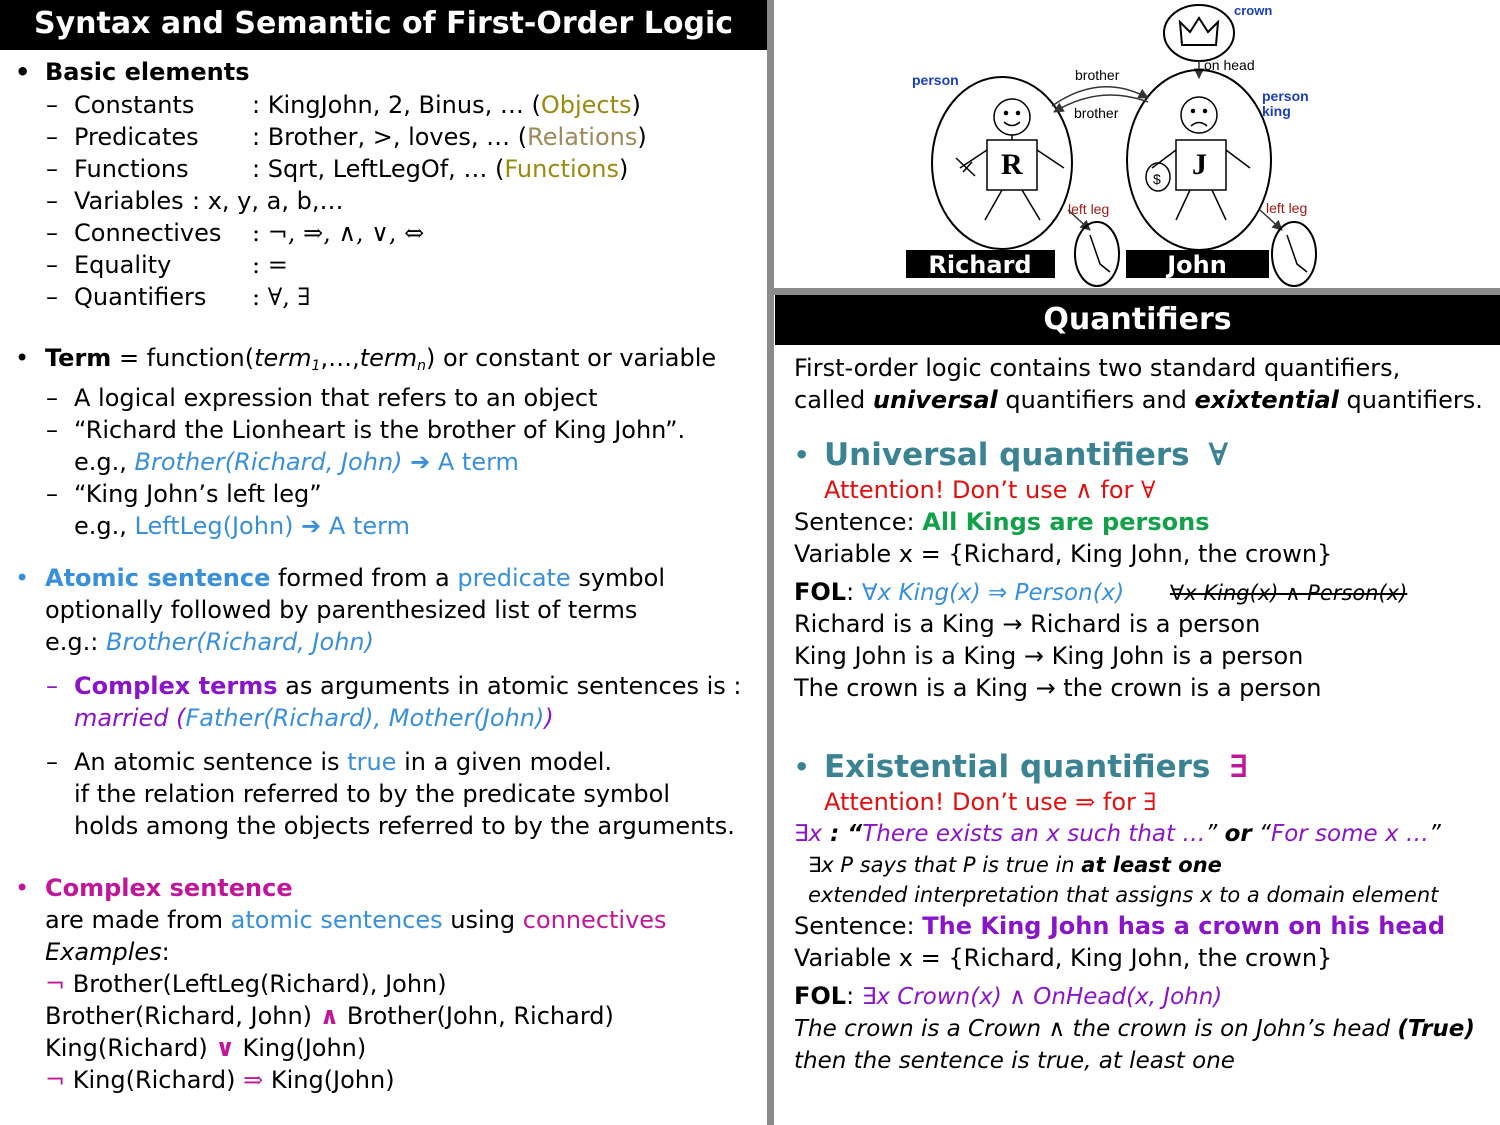  Describe the element at coordinates (268, 462) in the screenshot. I see `term-eg1-expr: Brother(Richard, John)` at that location.